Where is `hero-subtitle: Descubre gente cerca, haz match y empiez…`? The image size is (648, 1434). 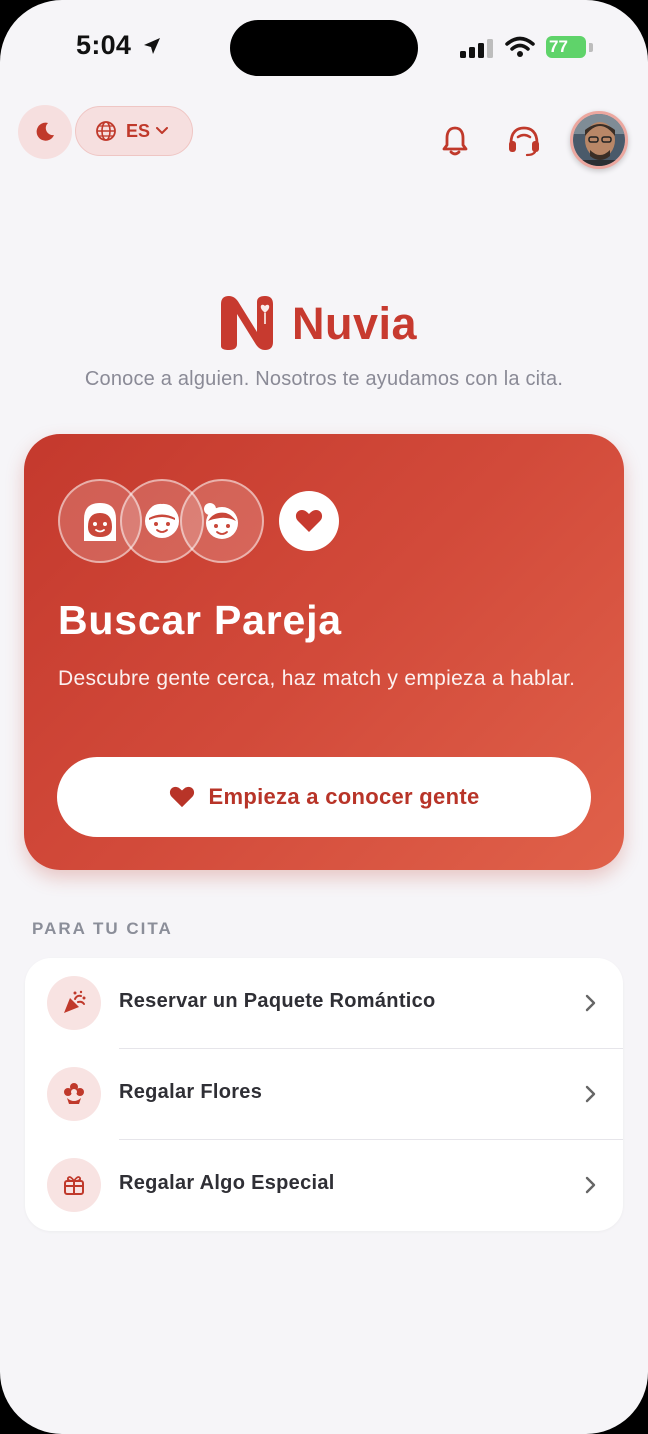
hero-subtitle: Descubre gente cerca, haz match y empiez… is located at coordinates (317, 678).